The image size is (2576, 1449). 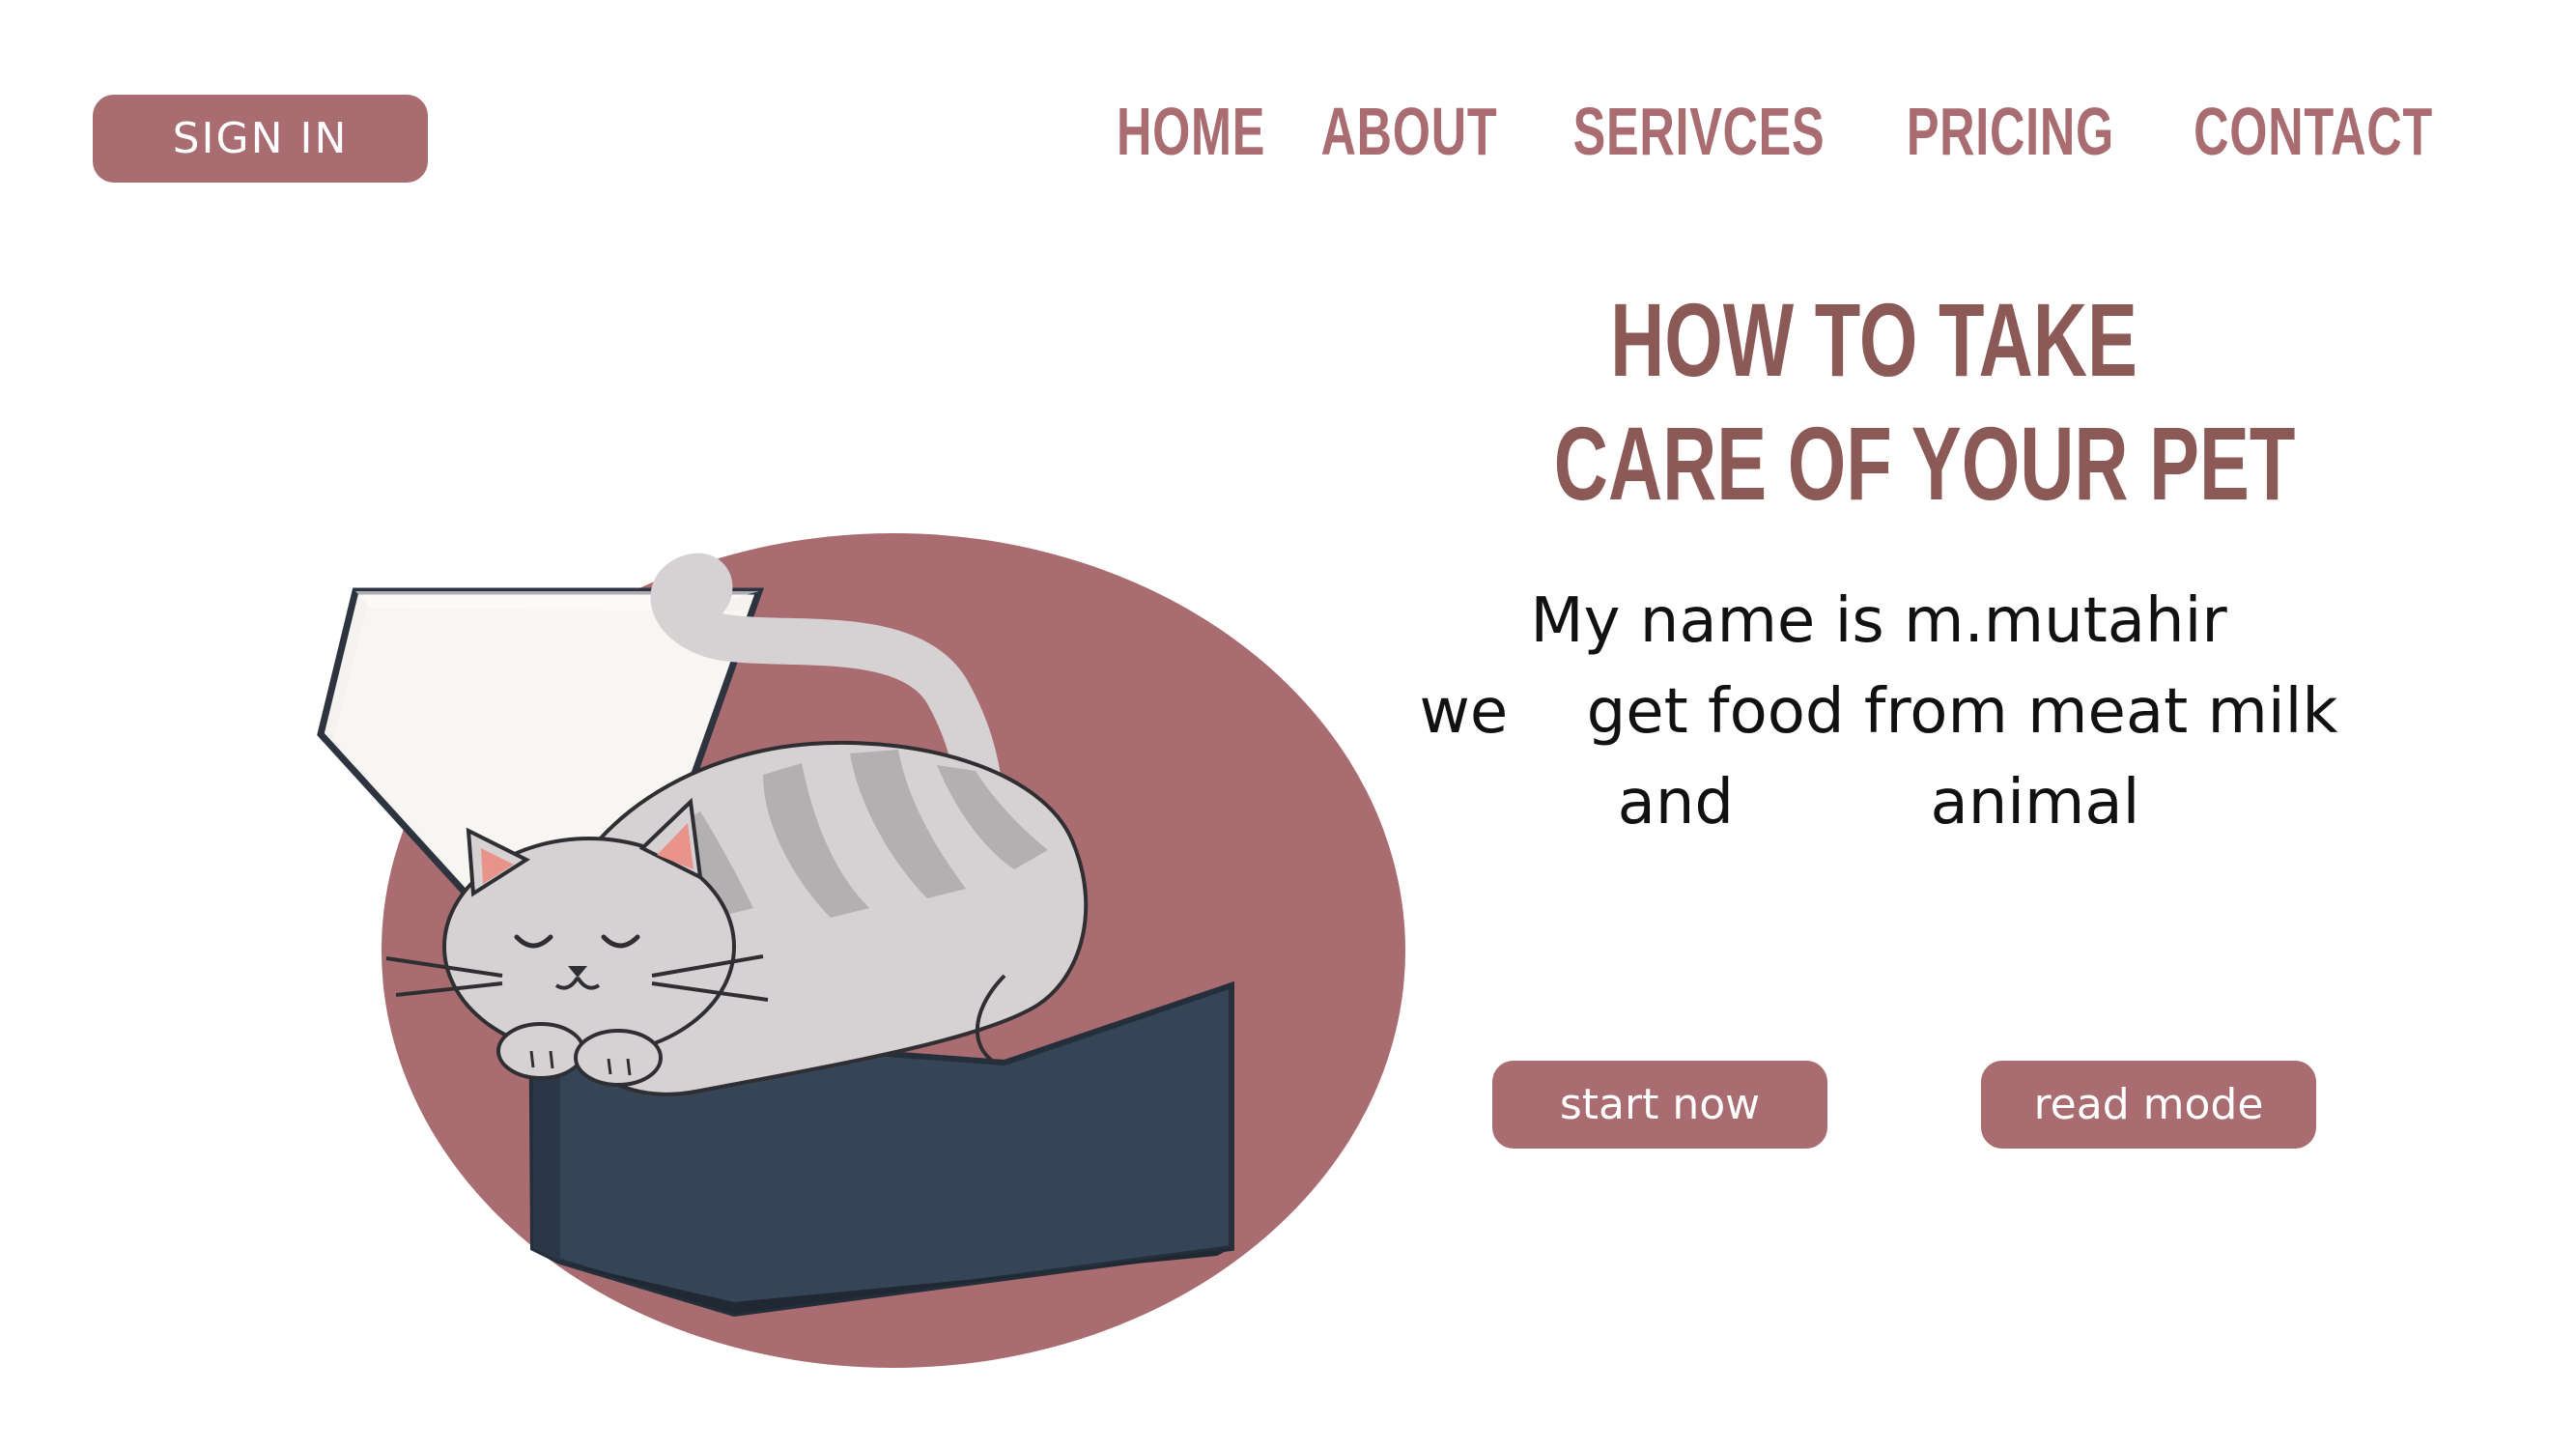 What do you see at coordinates (1873, 339) in the screenshot?
I see `title-line-1: HOW TO TAKE` at bounding box center [1873, 339].